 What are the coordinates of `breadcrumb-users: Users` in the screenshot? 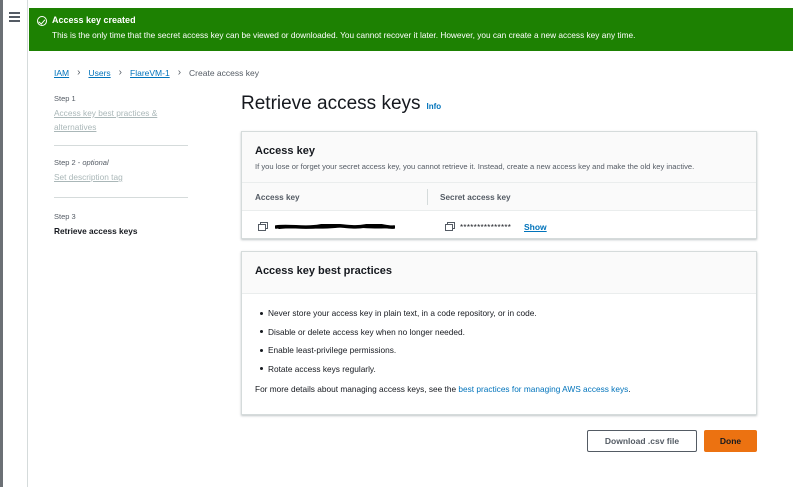 It's located at (99, 73).